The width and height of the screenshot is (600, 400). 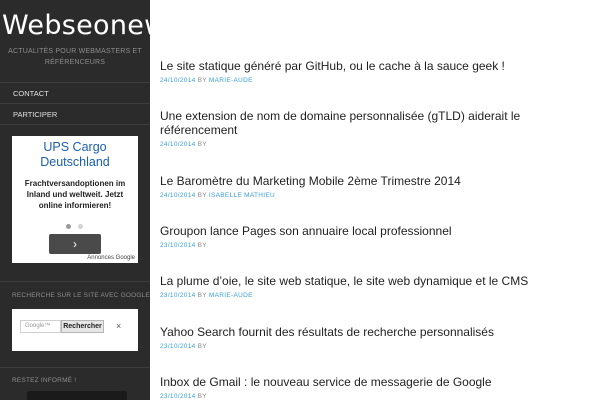 What do you see at coordinates (75, 155) in the screenshot?
I see `ad-title: UPS Cargo Deutschland` at bounding box center [75, 155].